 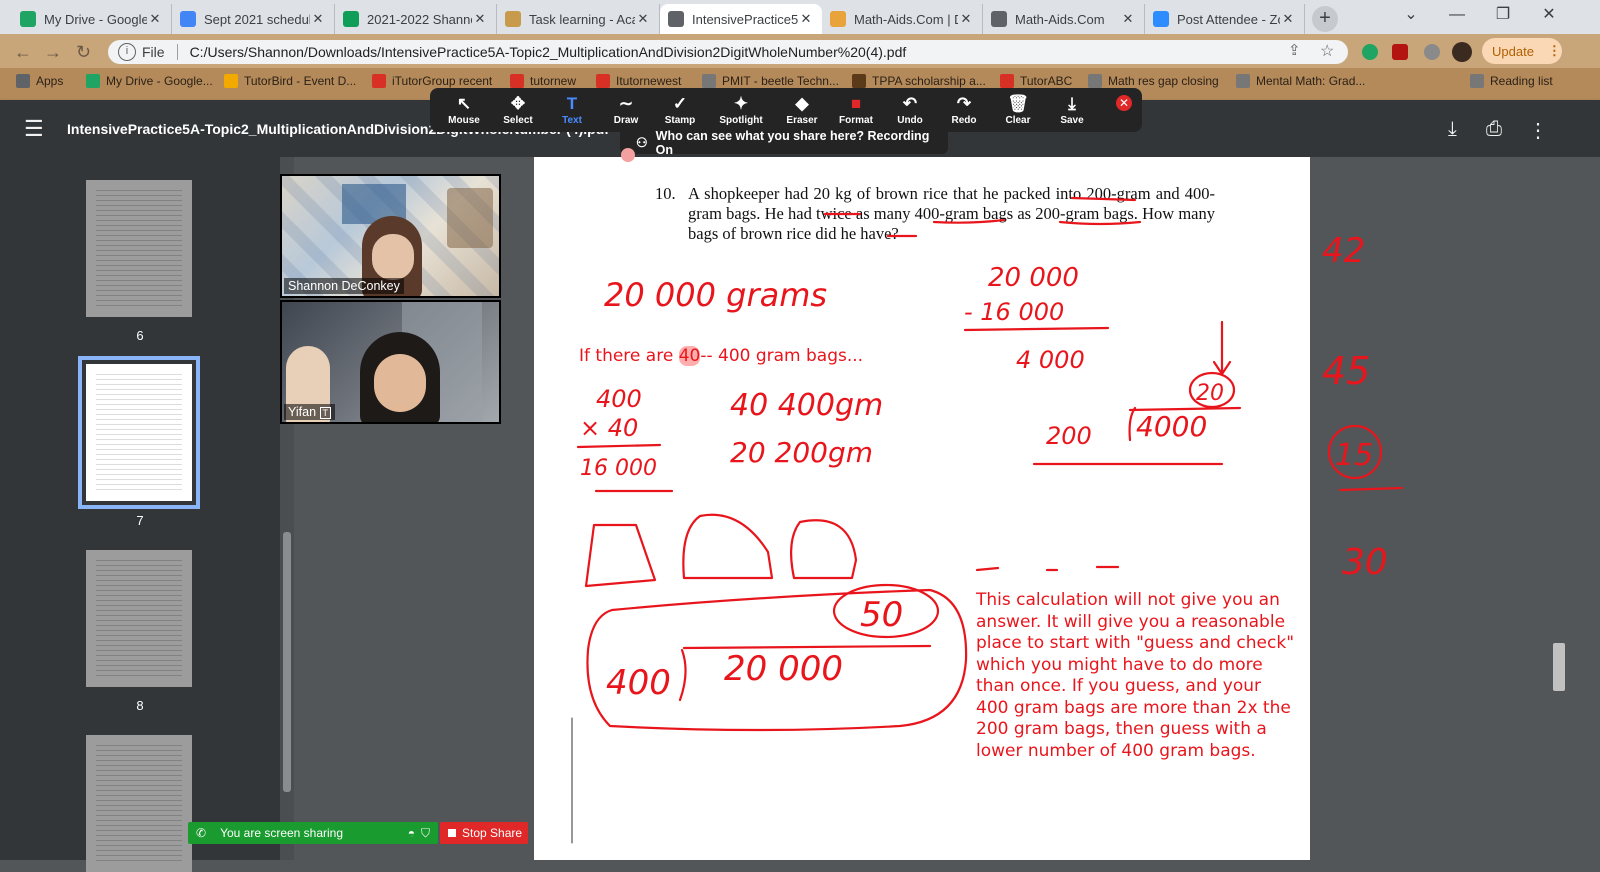 What do you see at coordinates (741, 19) in the screenshot?
I see `browser-tab: IntensivePractice5 ✕` at bounding box center [741, 19].